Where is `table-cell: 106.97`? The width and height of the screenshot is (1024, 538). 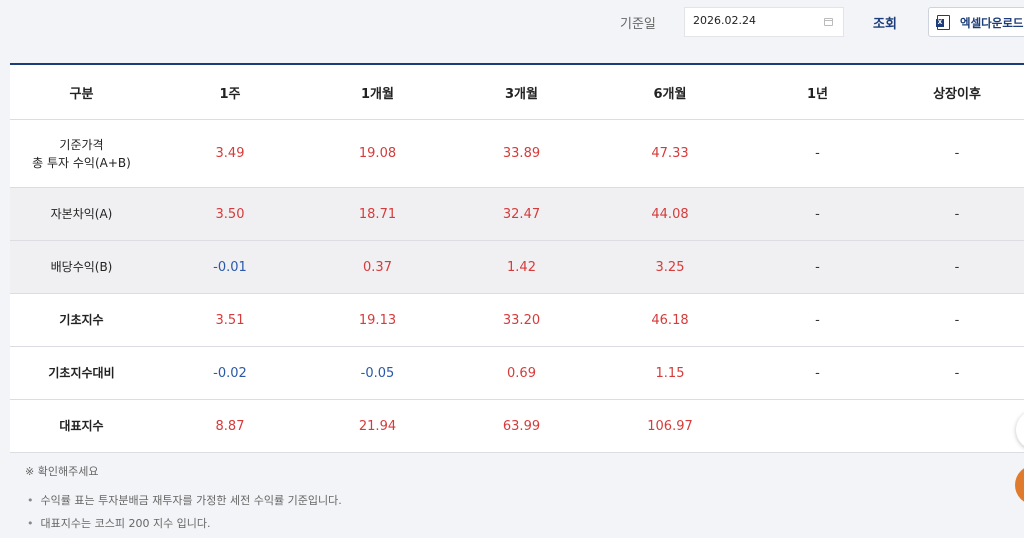 table-cell: 106.97 is located at coordinates (670, 426).